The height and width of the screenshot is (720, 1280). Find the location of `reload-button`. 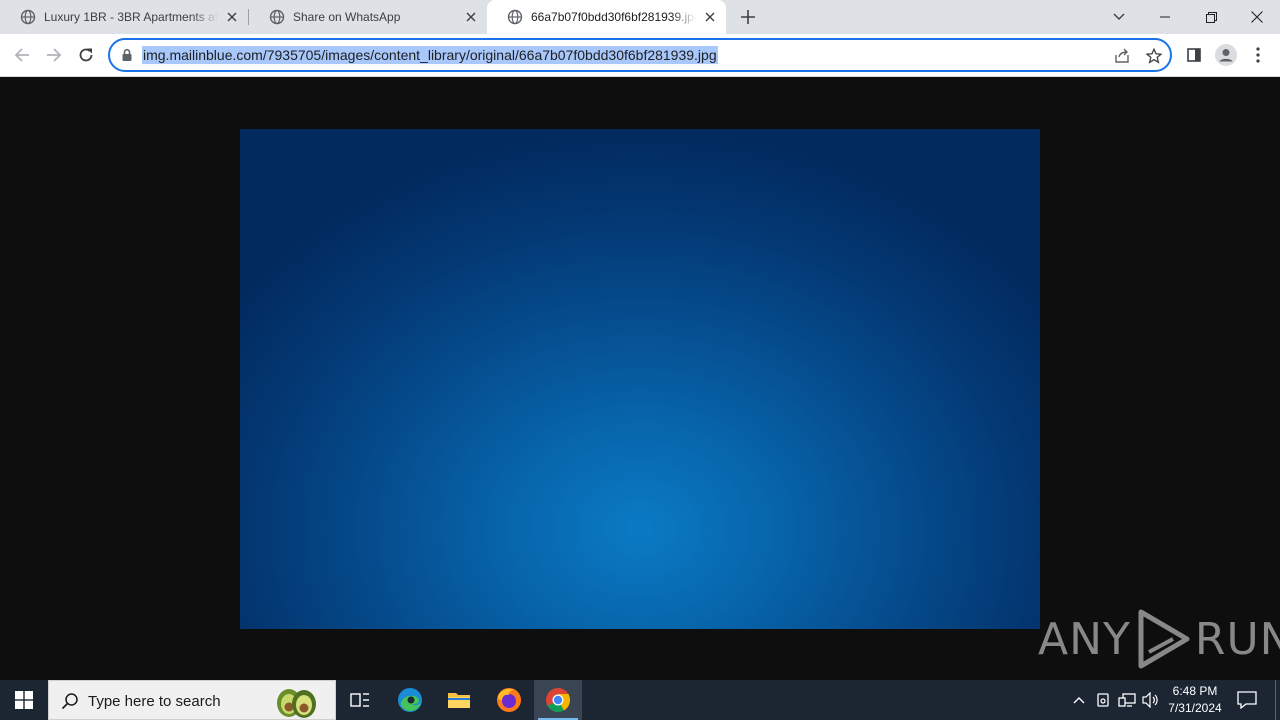

reload-button is located at coordinates (86, 55).